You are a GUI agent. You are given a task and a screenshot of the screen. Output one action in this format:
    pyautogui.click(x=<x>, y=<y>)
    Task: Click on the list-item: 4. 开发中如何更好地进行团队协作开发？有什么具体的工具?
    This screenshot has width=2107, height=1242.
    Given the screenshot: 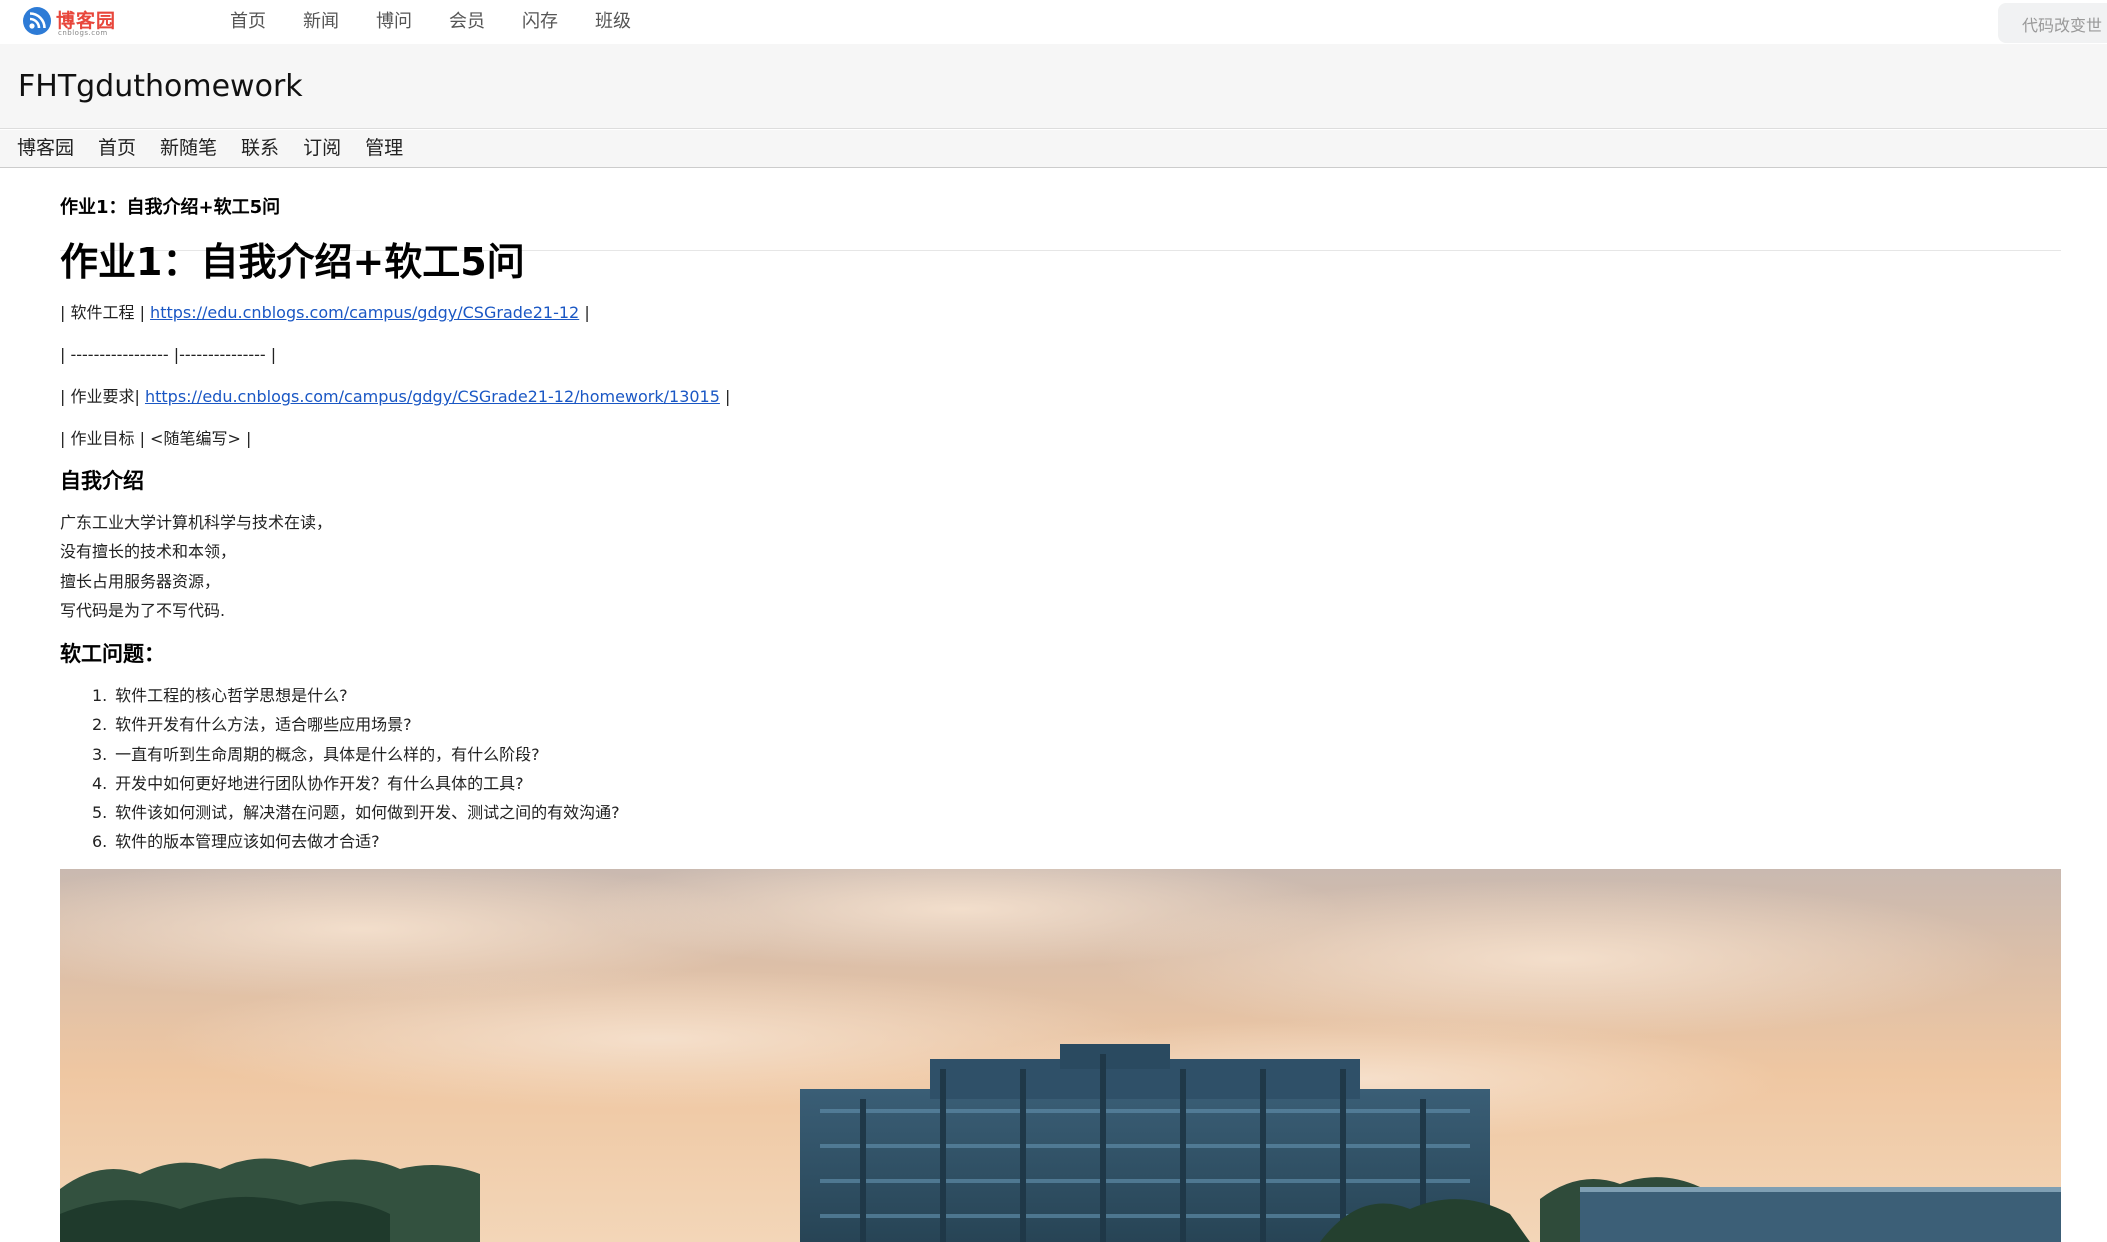 What is the action you would take?
    pyautogui.click(x=308, y=783)
    